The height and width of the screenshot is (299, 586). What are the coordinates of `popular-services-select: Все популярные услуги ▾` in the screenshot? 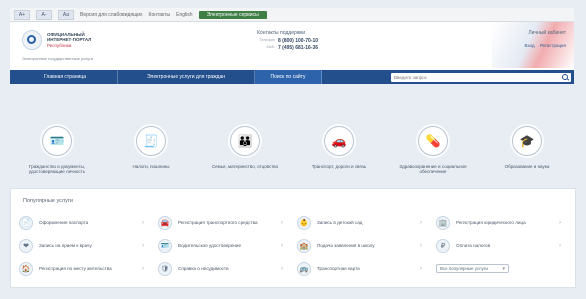 It's located at (501, 268).